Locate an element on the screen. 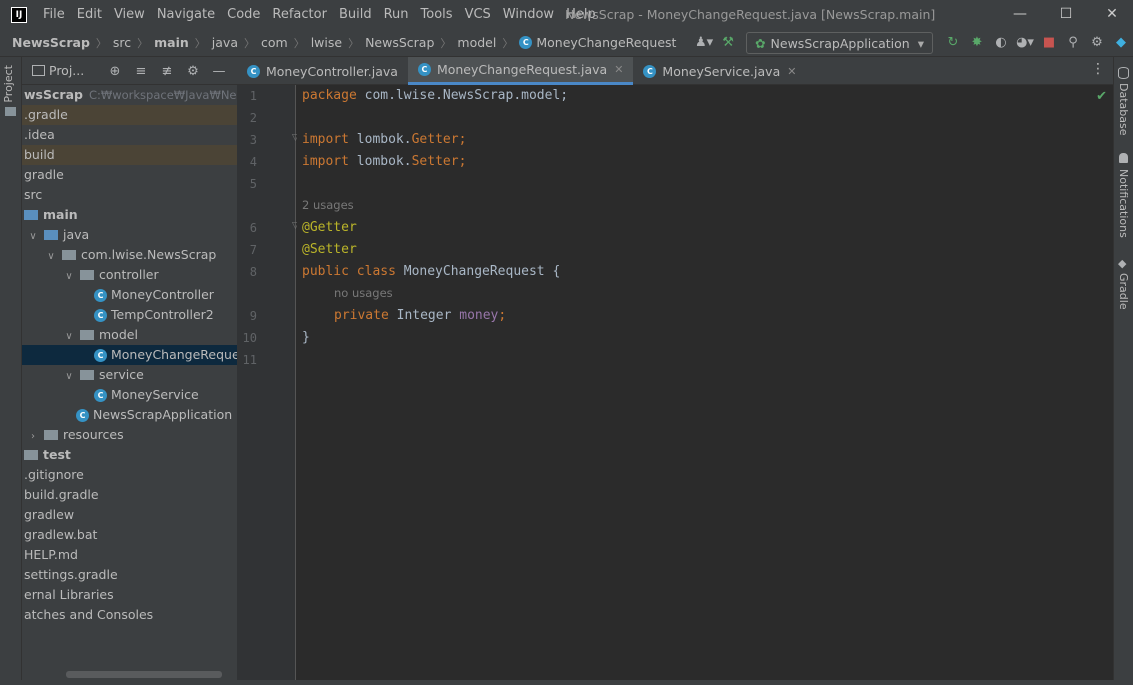  tree-item: src is located at coordinates (129, 195).